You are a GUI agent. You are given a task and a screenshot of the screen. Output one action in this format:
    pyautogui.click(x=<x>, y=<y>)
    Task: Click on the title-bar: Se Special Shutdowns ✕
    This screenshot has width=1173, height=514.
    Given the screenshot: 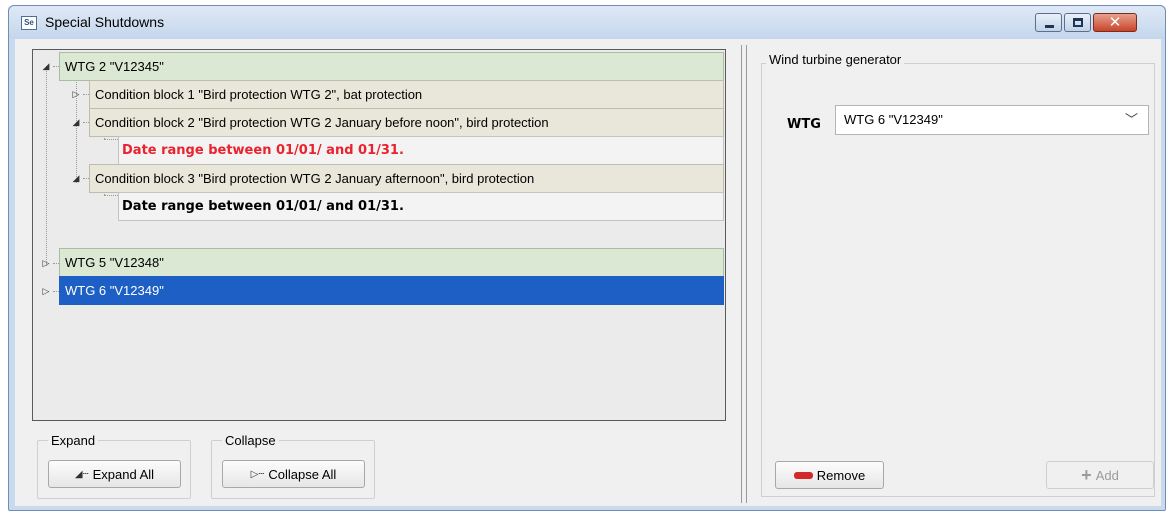 What is the action you would take?
    pyautogui.click(x=587, y=22)
    